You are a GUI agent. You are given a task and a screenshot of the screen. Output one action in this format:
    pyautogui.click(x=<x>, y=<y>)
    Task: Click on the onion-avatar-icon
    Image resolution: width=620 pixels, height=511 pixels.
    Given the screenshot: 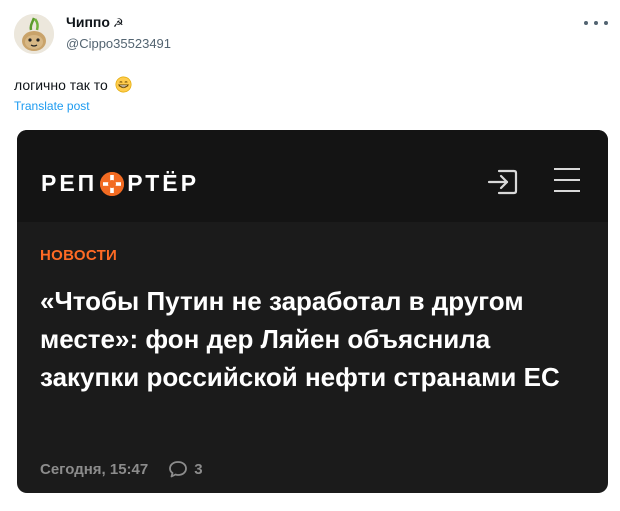 What is the action you would take?
    pyautogui.click(x=34, y=34)
    